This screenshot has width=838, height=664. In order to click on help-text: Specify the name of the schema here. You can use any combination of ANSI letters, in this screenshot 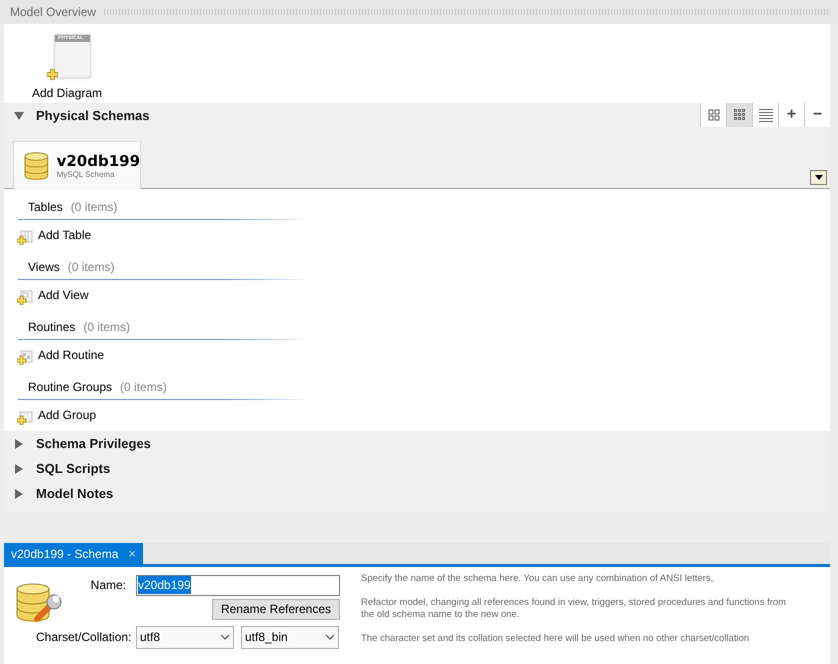, I will do `click(537, 579)`.